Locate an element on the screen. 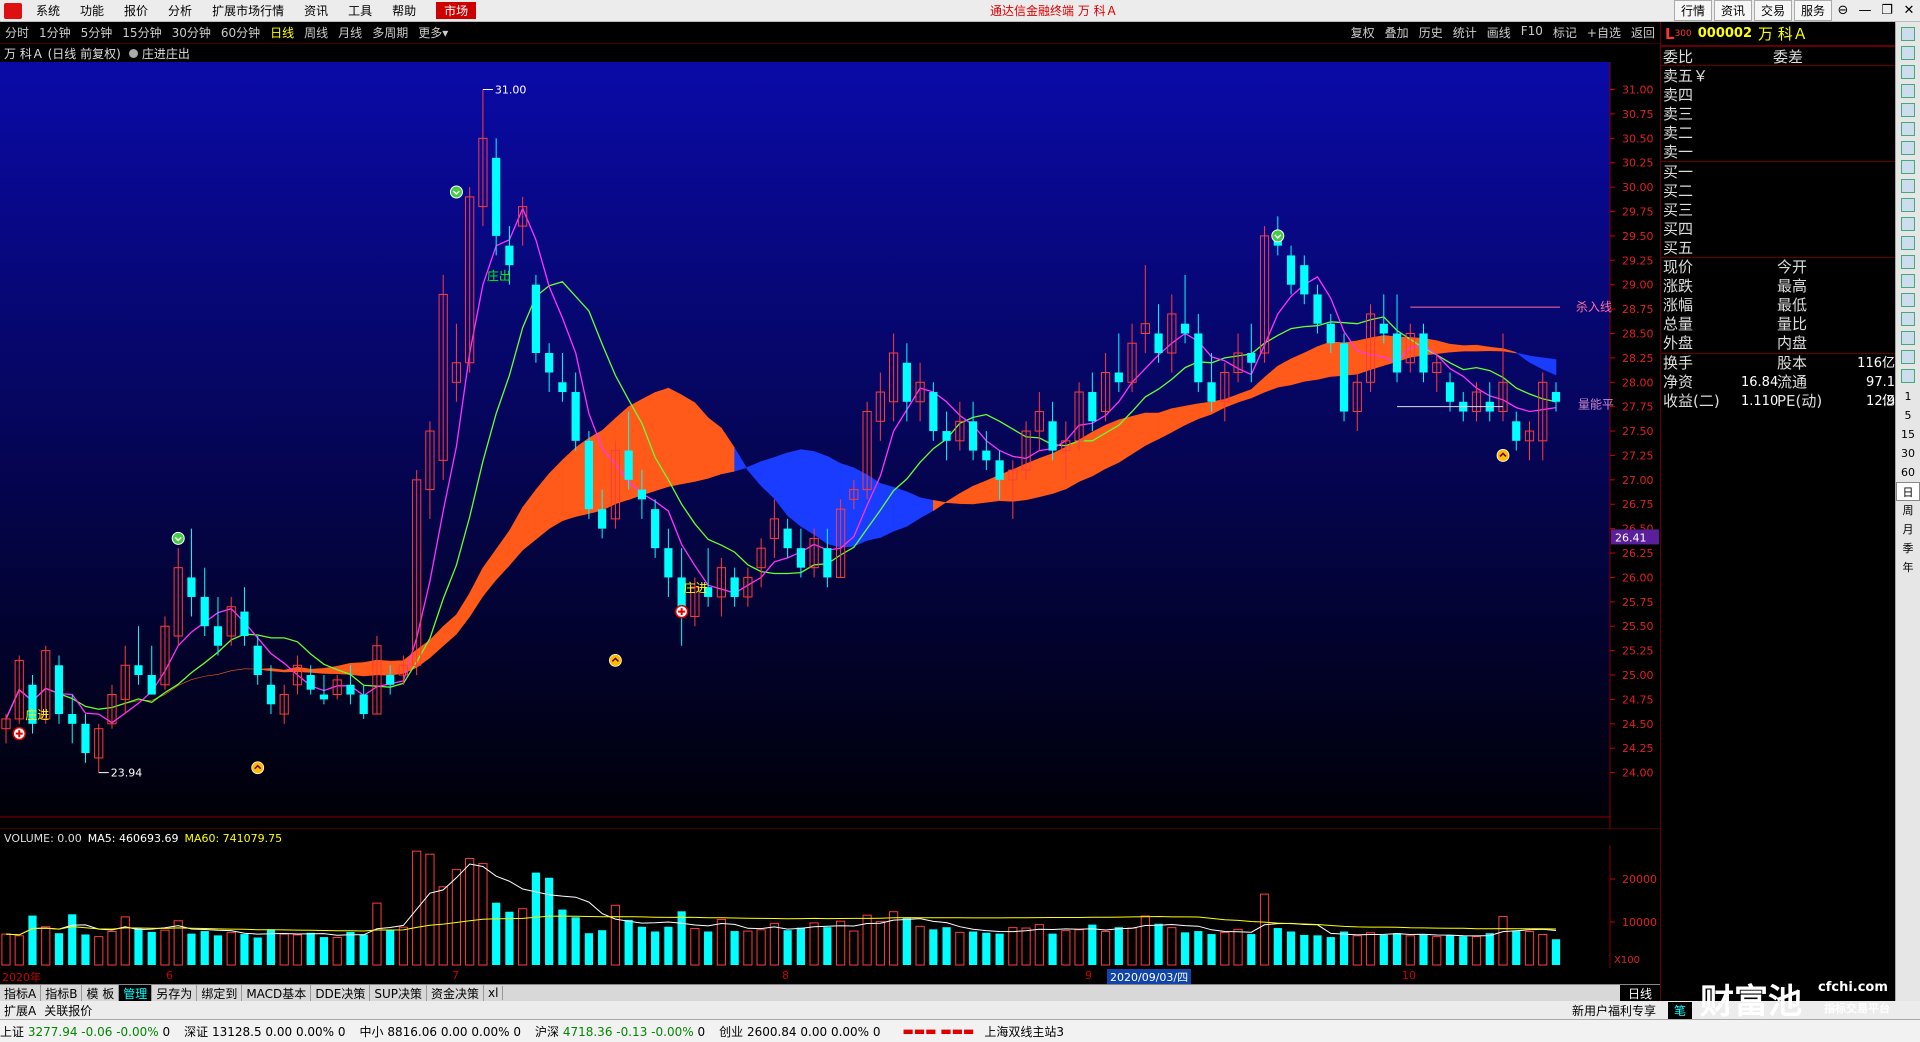 The width and height of the screenshot is (1920, 1042). buy-3: 买三 is located at coordinates (1778, 209).